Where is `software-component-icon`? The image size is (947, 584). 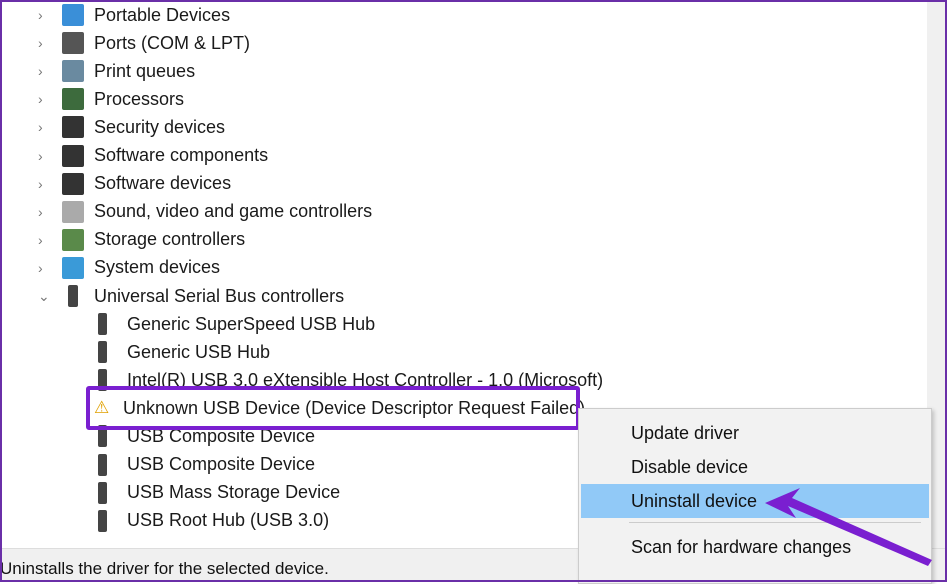 software-component-icon is located at coordinates (73, 155).